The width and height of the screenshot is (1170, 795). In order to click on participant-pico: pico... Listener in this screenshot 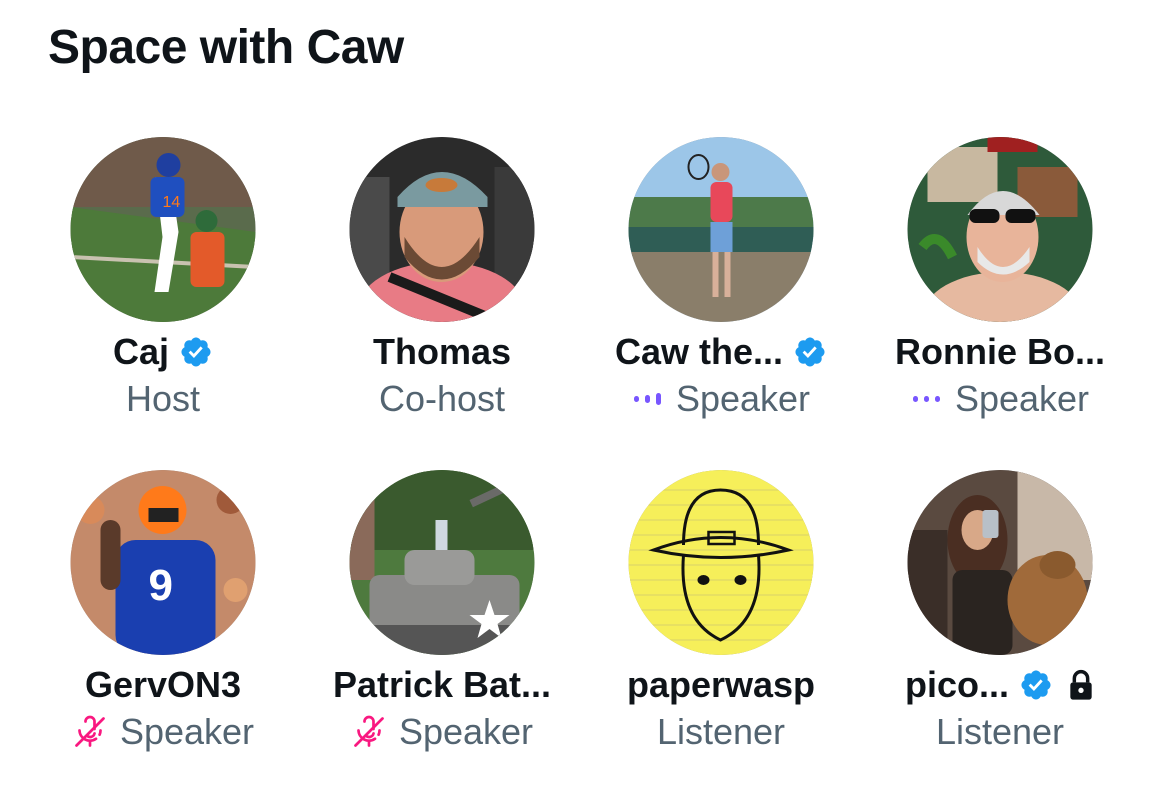, I will do `click(1000, 620)`.